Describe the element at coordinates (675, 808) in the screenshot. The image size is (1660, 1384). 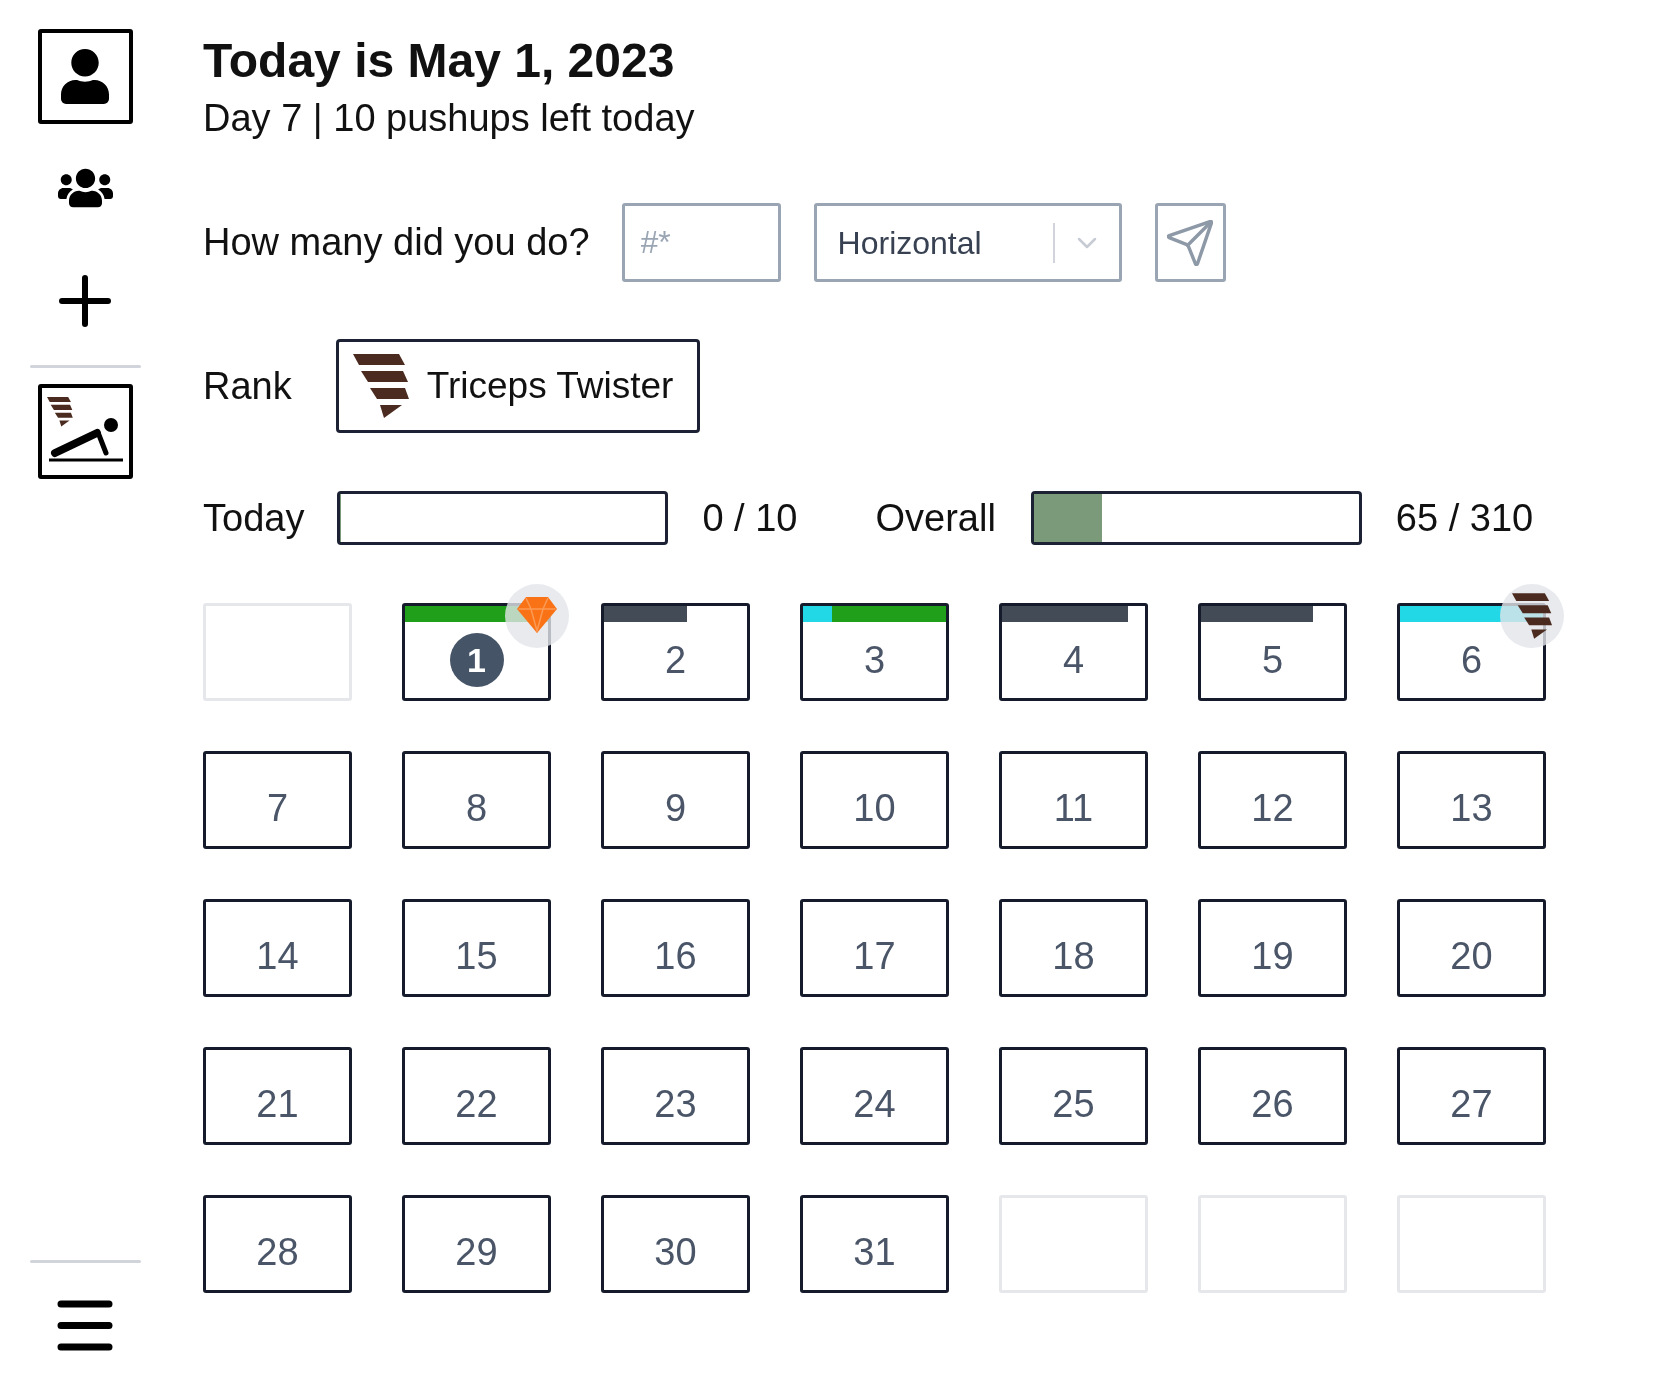
I see `day-number: 9` at that location.